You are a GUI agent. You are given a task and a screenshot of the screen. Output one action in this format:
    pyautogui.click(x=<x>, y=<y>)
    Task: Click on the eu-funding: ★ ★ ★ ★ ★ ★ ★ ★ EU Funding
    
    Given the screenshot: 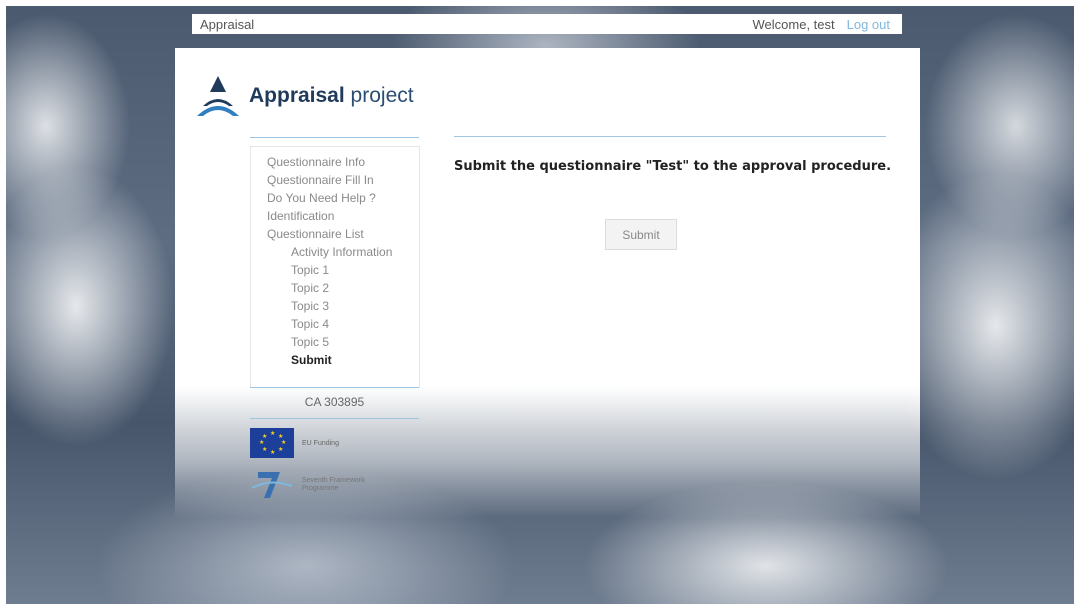 What is the action you would take?
    pyautogui.click(x=294, y=443)
    